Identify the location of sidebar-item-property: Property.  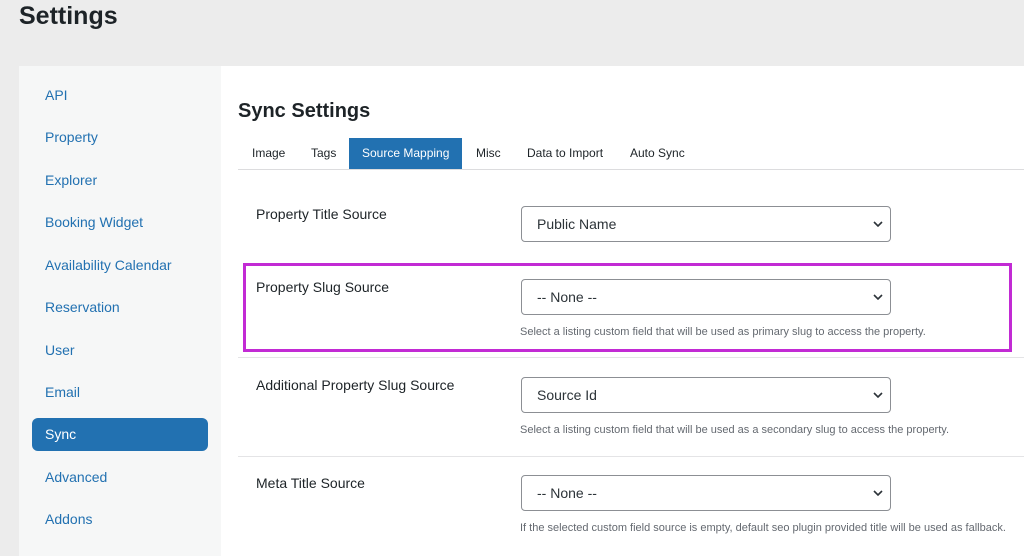
(120, 137).